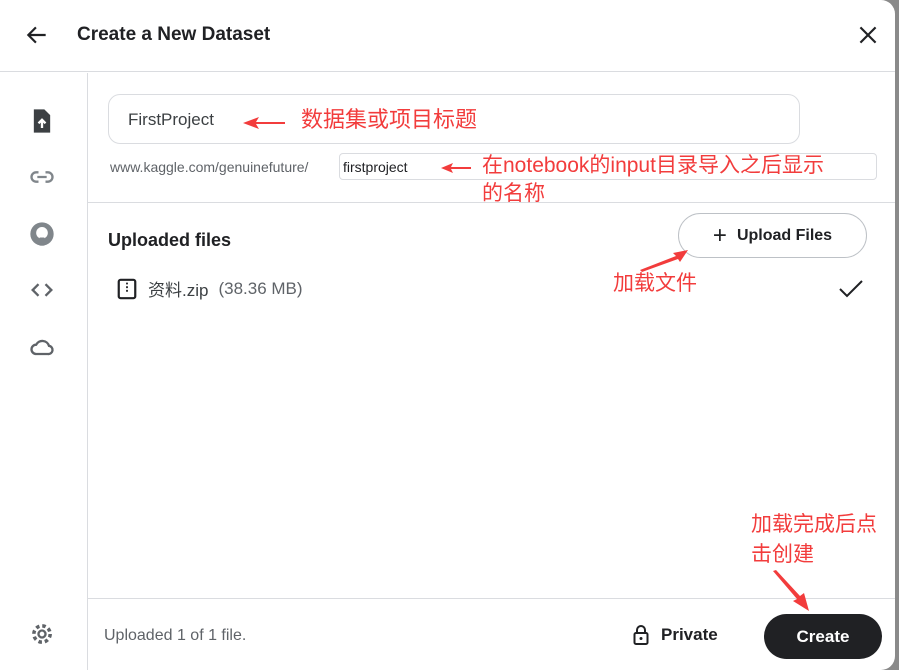 This screenshot has height=670, width=899. Describe the element at coordinates (37, 35) in the screenshot. I see `back-arrow-icon` at that location.